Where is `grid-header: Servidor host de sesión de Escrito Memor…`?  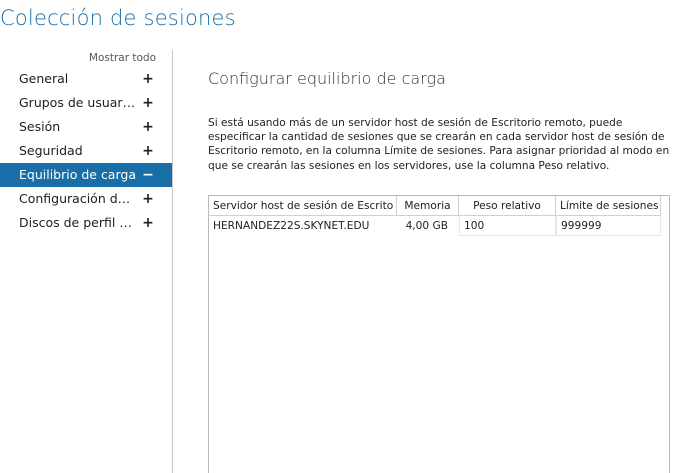
grid-header: Servidor host de sesión de Escrito Memor… is located at coordinates (439, 206).